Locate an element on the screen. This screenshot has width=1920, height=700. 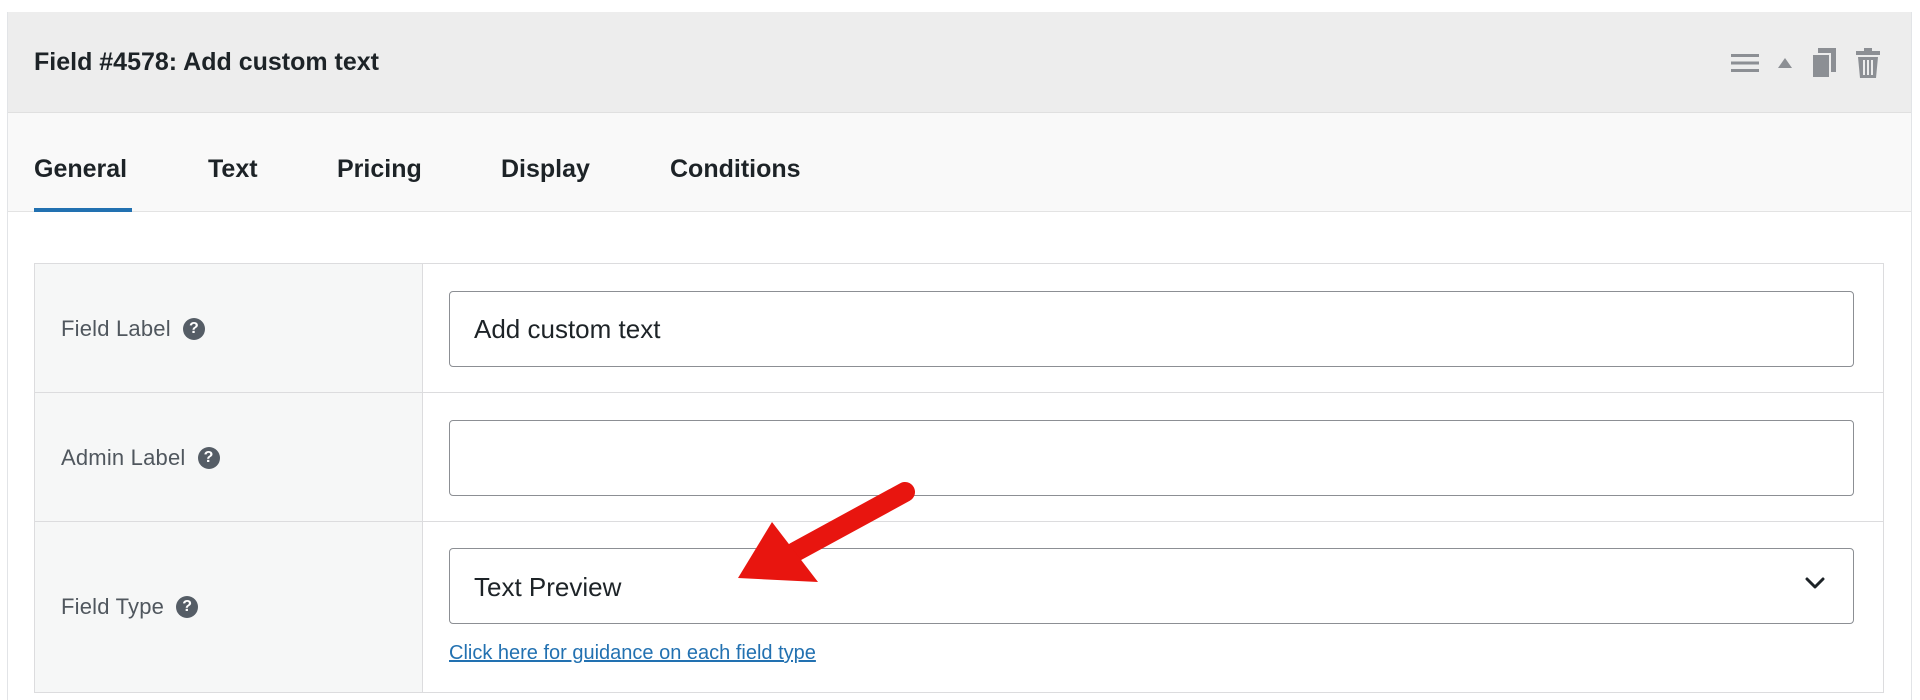
label-wrap: Field Label ? is located at coordinates (133, 329).